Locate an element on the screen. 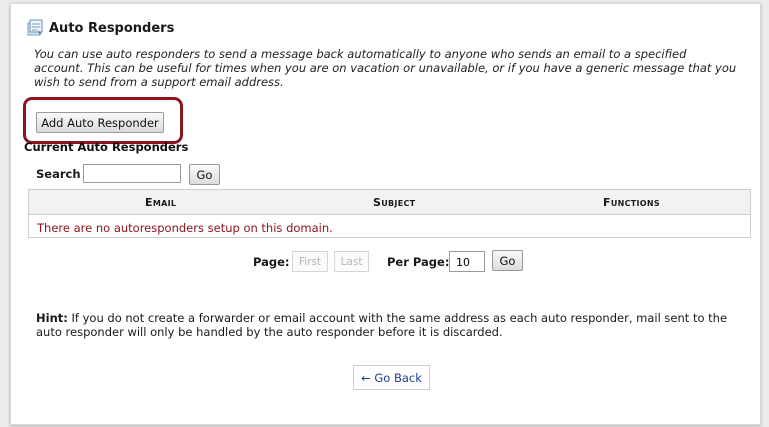 The height and width of the screenshot is (427, 769). per-page-label: Per Page: is located at coordinates (418, 262).